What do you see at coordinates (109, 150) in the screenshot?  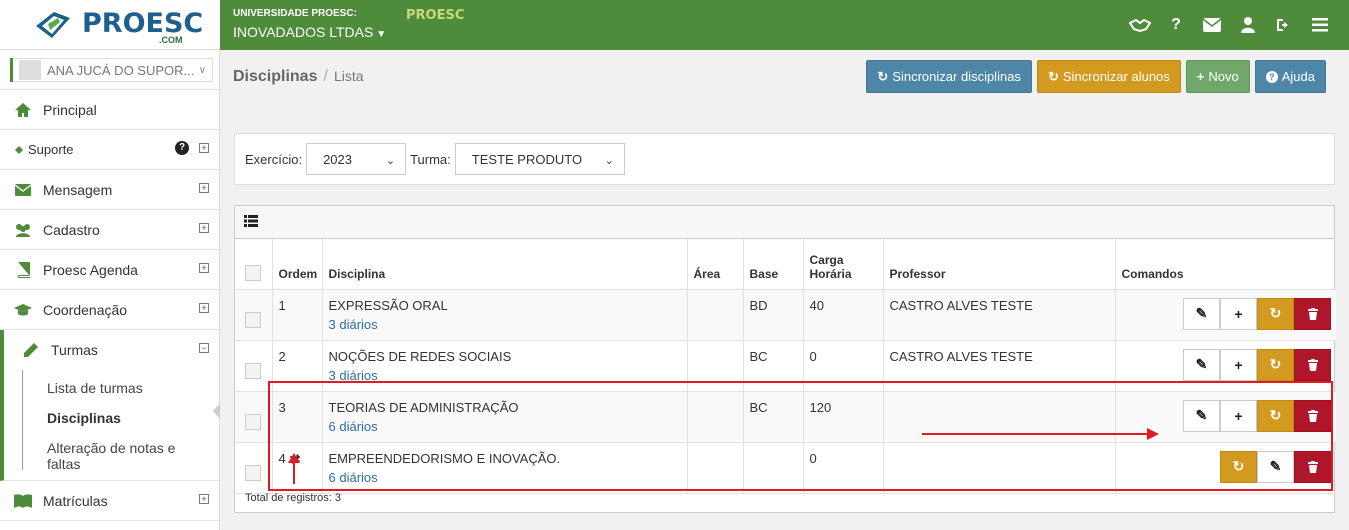 I see `sidebar-item-suporte: Suporte ? +` at bounding box center [109, 150].